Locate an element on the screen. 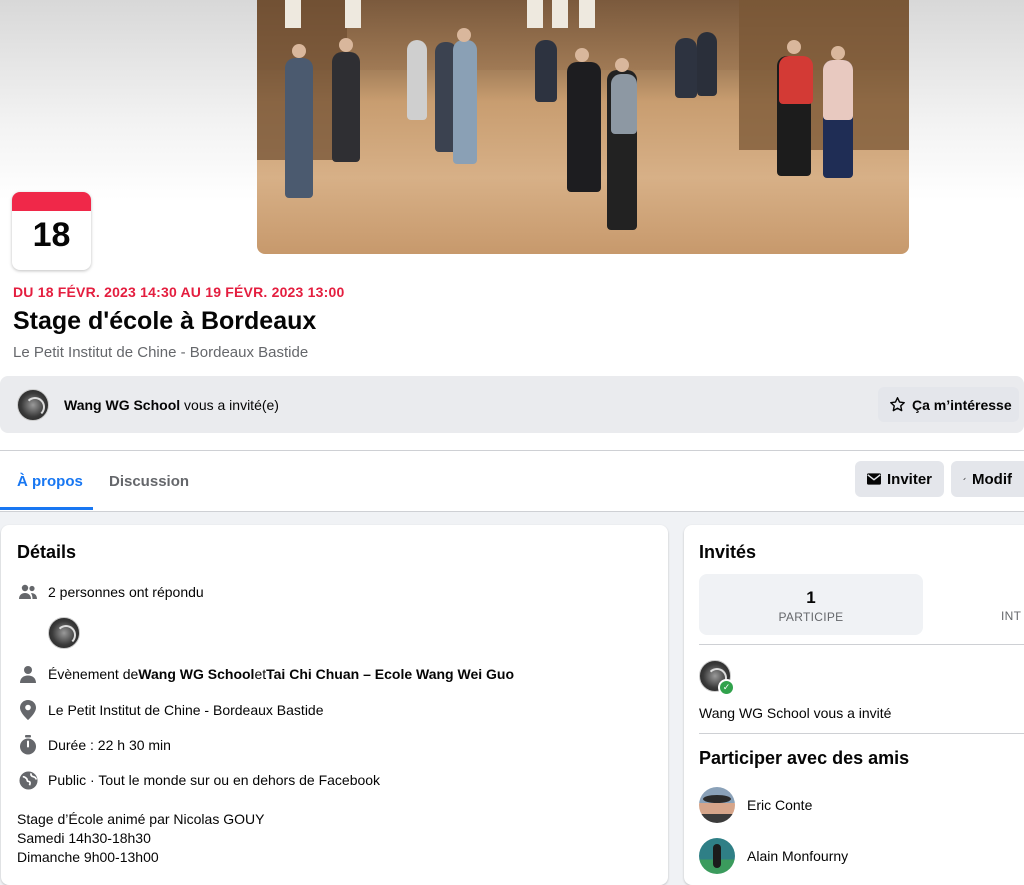 The width and height of the screenshot is (1024, 885). going-check-icon: ✓ is located at coordinates (726, 687).